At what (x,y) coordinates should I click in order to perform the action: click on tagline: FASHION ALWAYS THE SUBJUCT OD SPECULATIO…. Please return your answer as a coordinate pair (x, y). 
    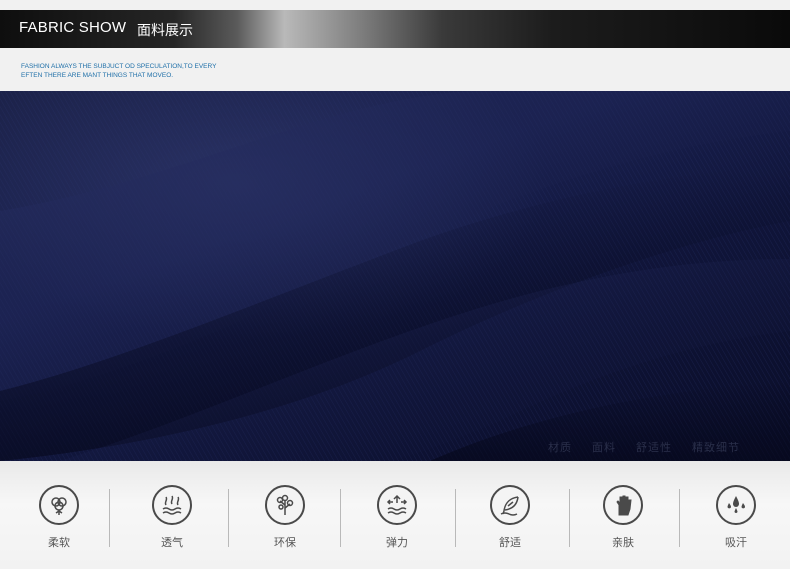
    Looking at the image, I should click on (118, 71).